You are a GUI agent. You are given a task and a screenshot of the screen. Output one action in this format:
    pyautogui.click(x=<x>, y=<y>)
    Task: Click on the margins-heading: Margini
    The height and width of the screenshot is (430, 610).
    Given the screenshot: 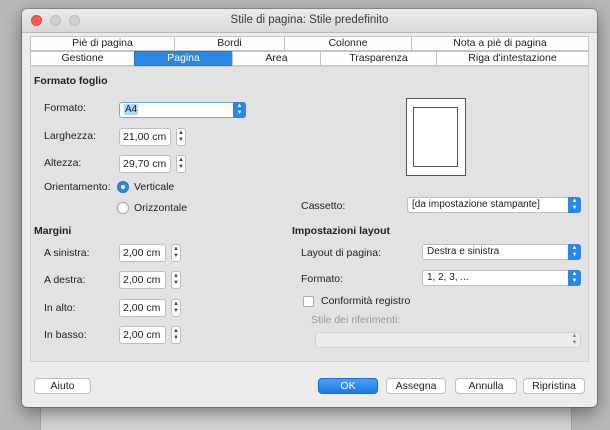 What is the action you would take?
    pyautogui.click(x=53, y=231)
    